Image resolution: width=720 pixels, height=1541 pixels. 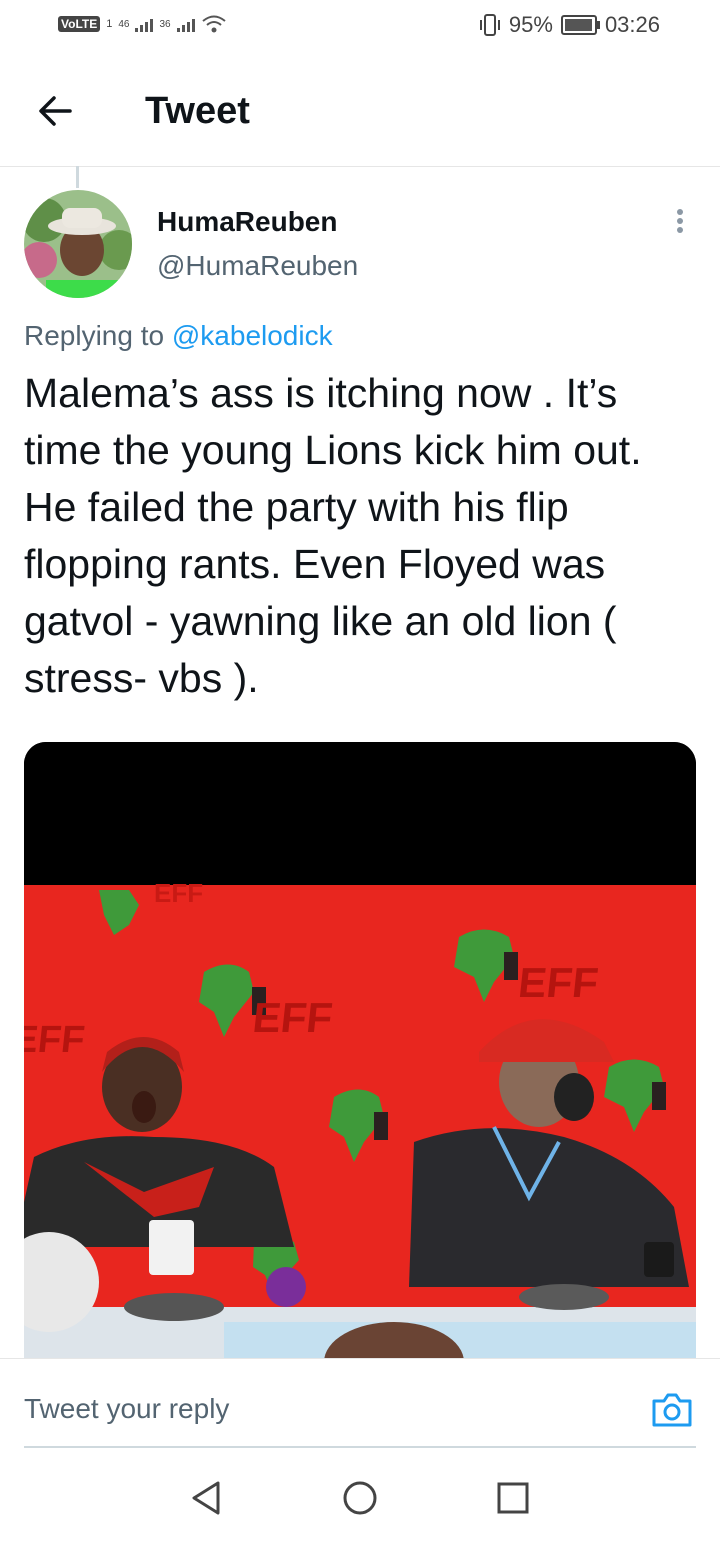 I want to click on clock: 03:26, so click(x=632, y=24).